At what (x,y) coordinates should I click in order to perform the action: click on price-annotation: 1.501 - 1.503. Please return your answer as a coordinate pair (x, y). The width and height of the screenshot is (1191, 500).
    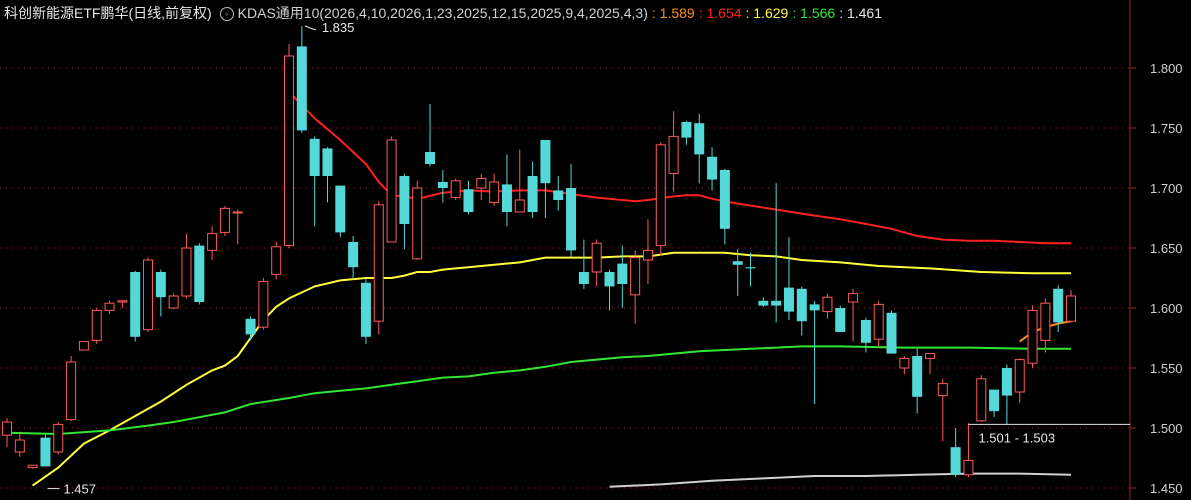
    Looking at the image, I should click on (1016, 437).